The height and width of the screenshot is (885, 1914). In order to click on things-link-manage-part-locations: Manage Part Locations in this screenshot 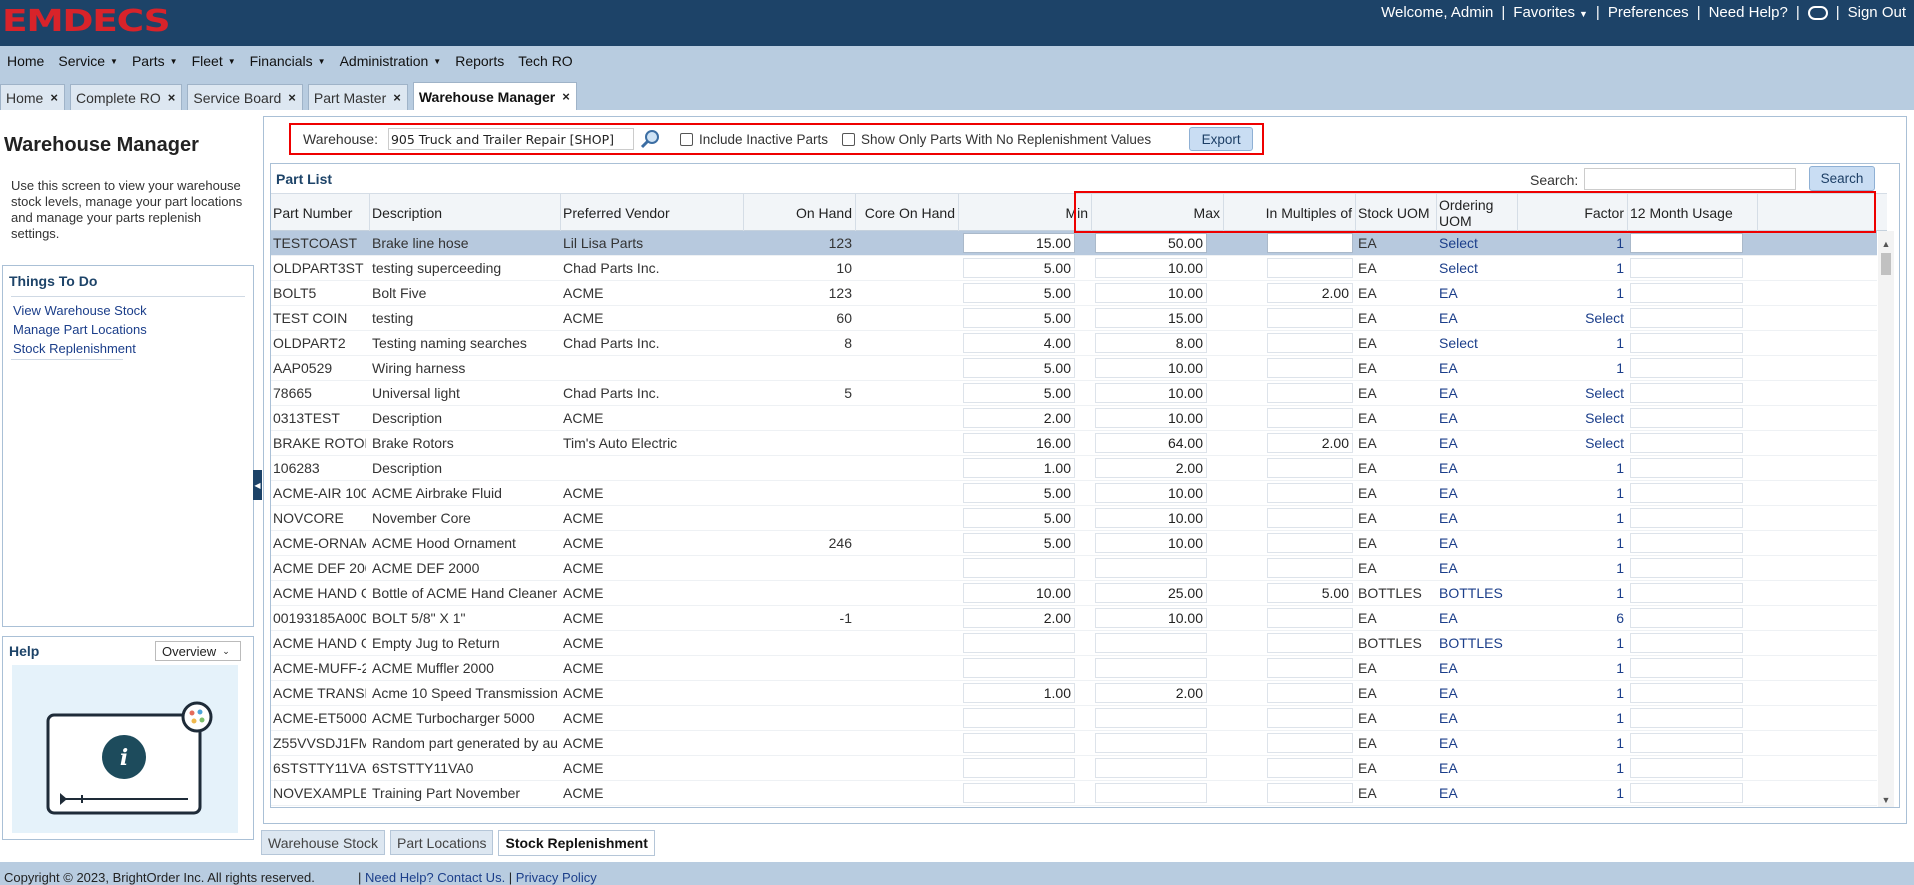, I will do `click(133, 329)`.